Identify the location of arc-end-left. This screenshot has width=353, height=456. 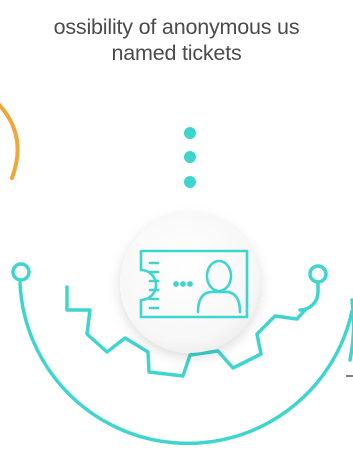
(21, 272).